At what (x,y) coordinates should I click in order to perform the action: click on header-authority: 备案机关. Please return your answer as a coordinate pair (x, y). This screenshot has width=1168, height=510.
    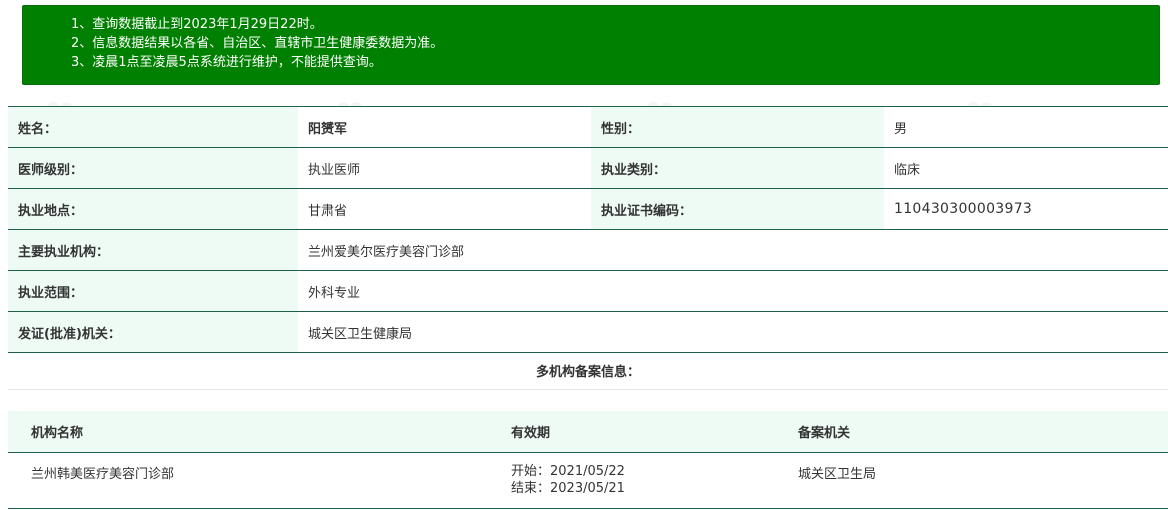
    Looking at the image, I should click on (824, 433).